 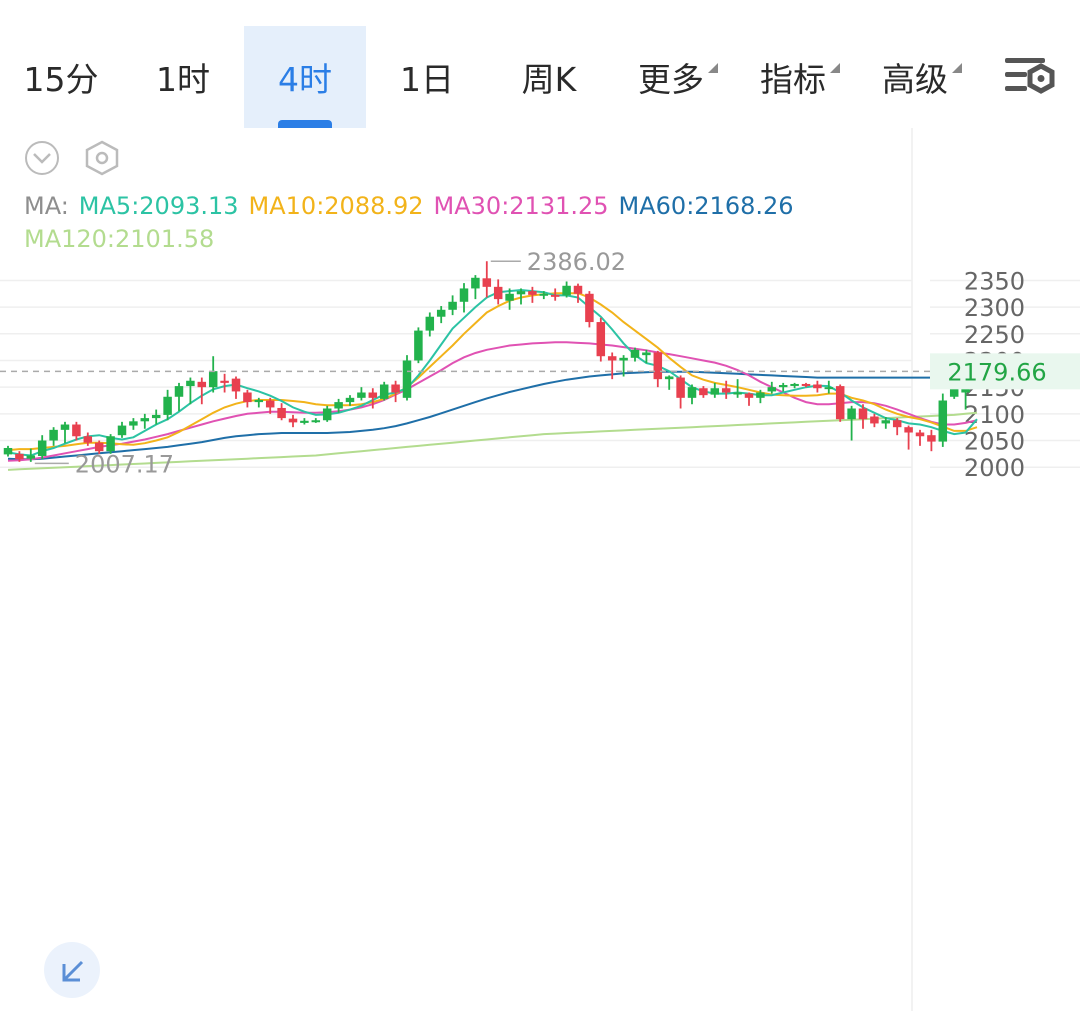 I want to click on hexagon-icon, so click(x=102, y=158).